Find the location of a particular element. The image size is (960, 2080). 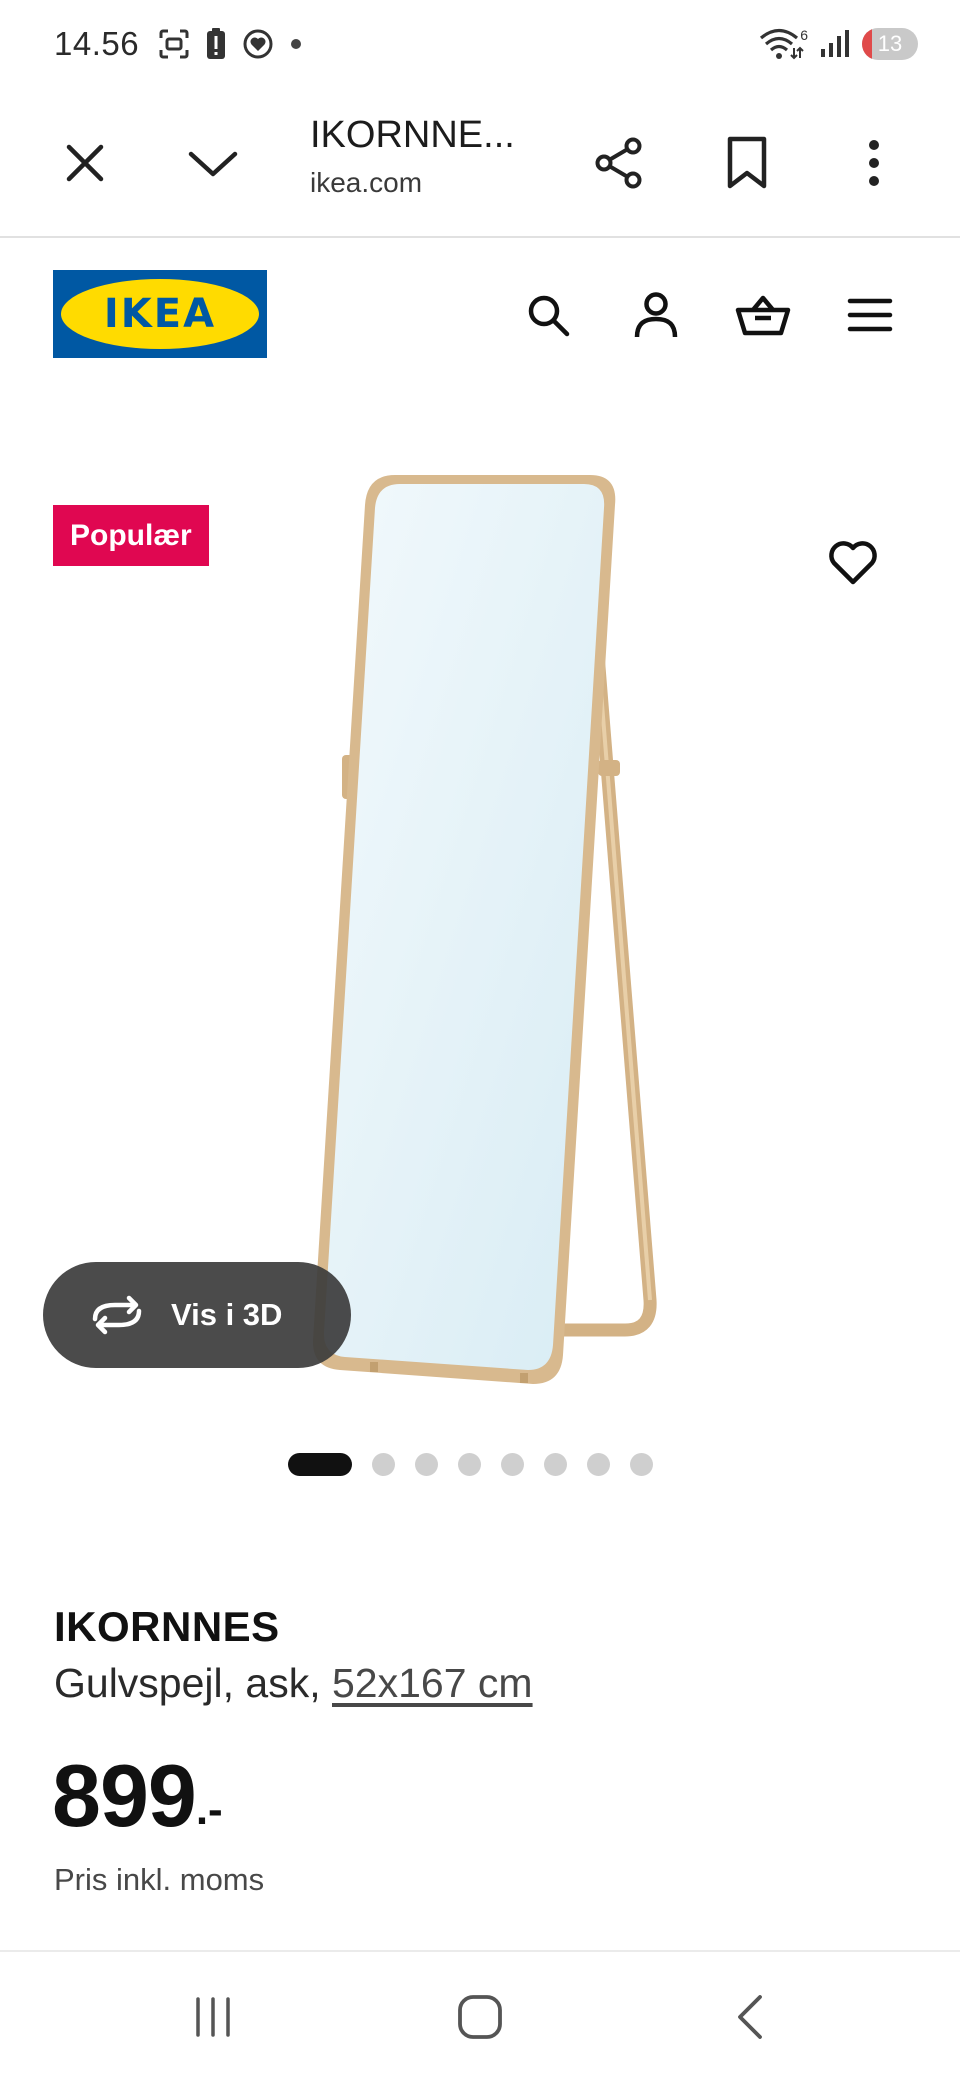

recent-apps-button is located at coordinates (213, 2016).